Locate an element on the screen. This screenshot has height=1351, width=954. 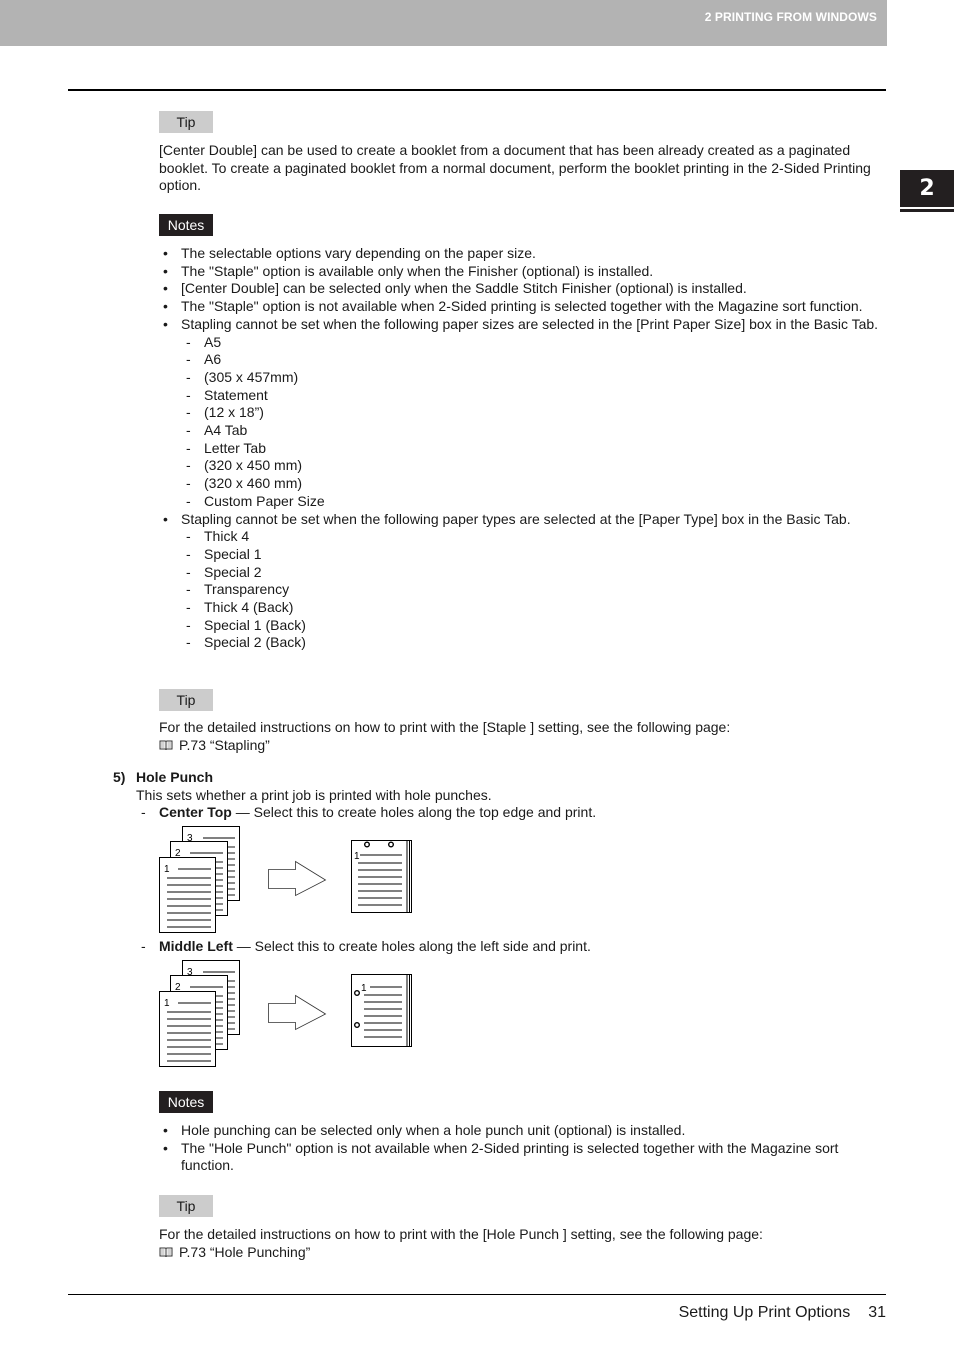
paper-size-item: Letter Tab is located at coordinates (524, 449).